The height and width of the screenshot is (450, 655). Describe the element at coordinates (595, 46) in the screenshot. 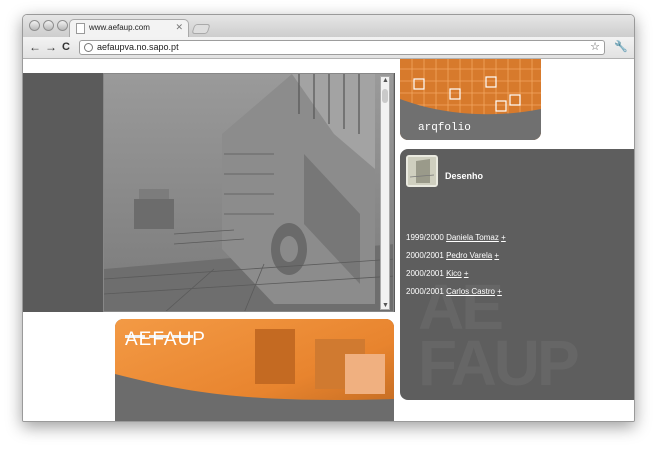

I see `bookmark-star-icon: ☆` at that location.